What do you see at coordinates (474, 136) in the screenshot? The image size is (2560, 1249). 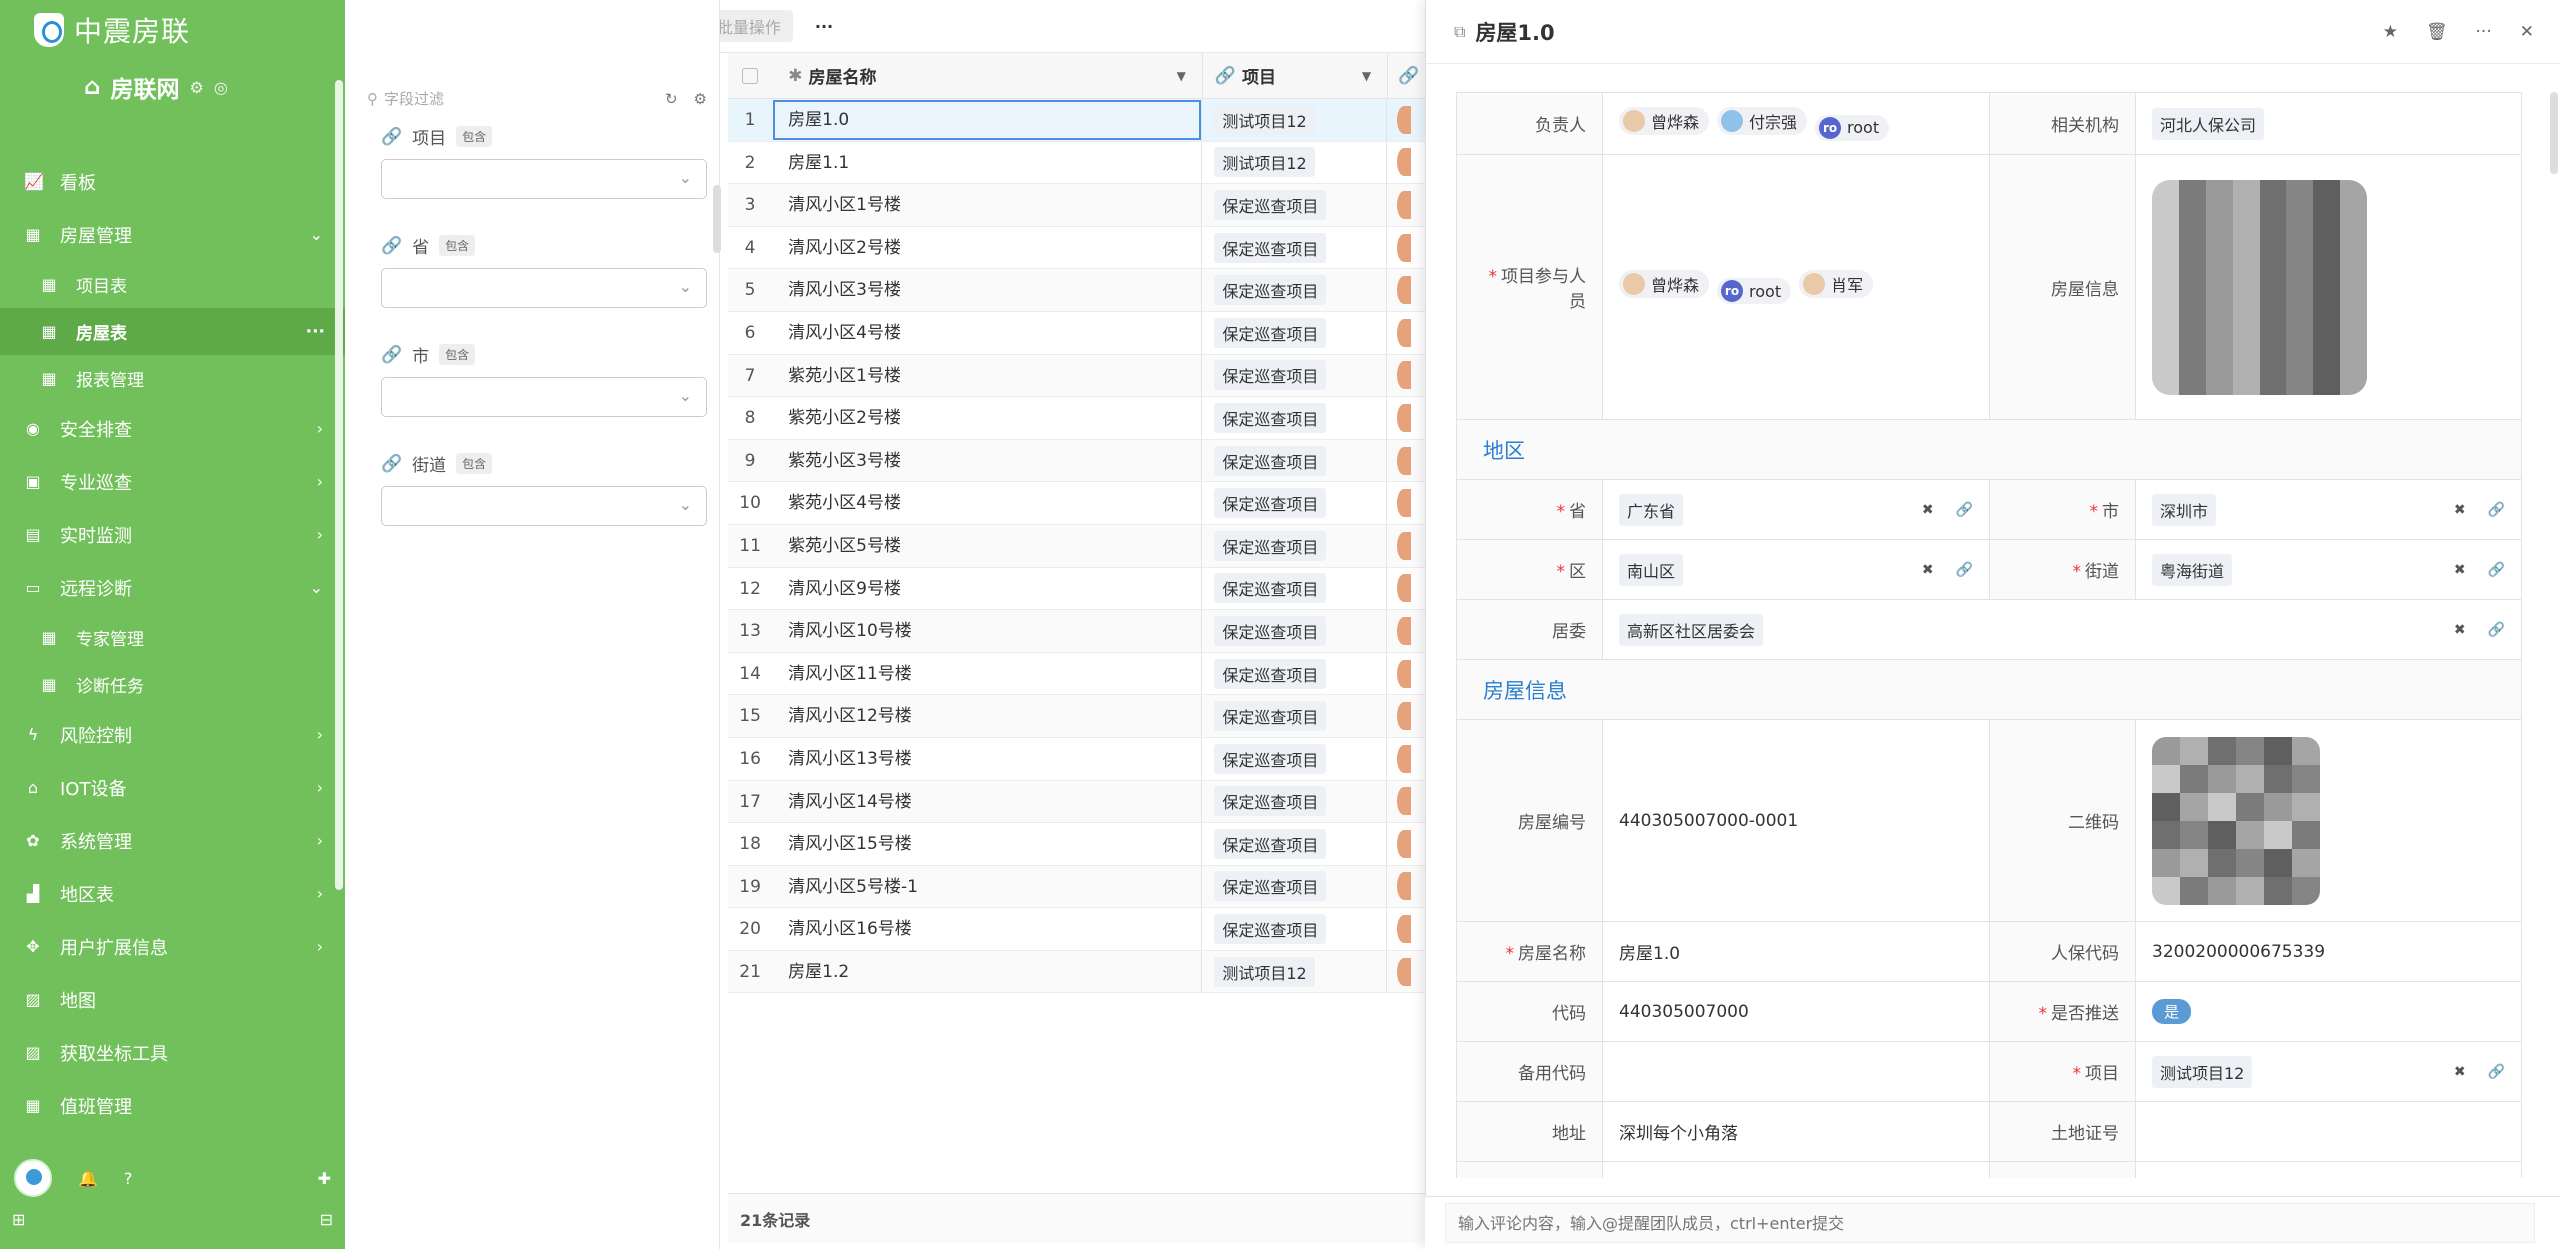 I see `filter-operator: 包含` at bounding box center [474, 136].